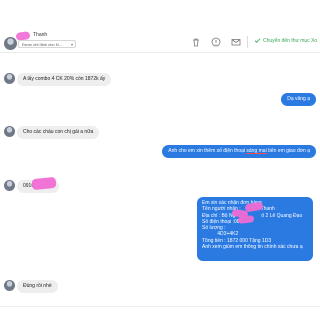 This screenshot has height=320, width=320. I want to click on incoming-message: A lấy combo 4 CK 20% còn 1872k ấy, so click(64, 79).